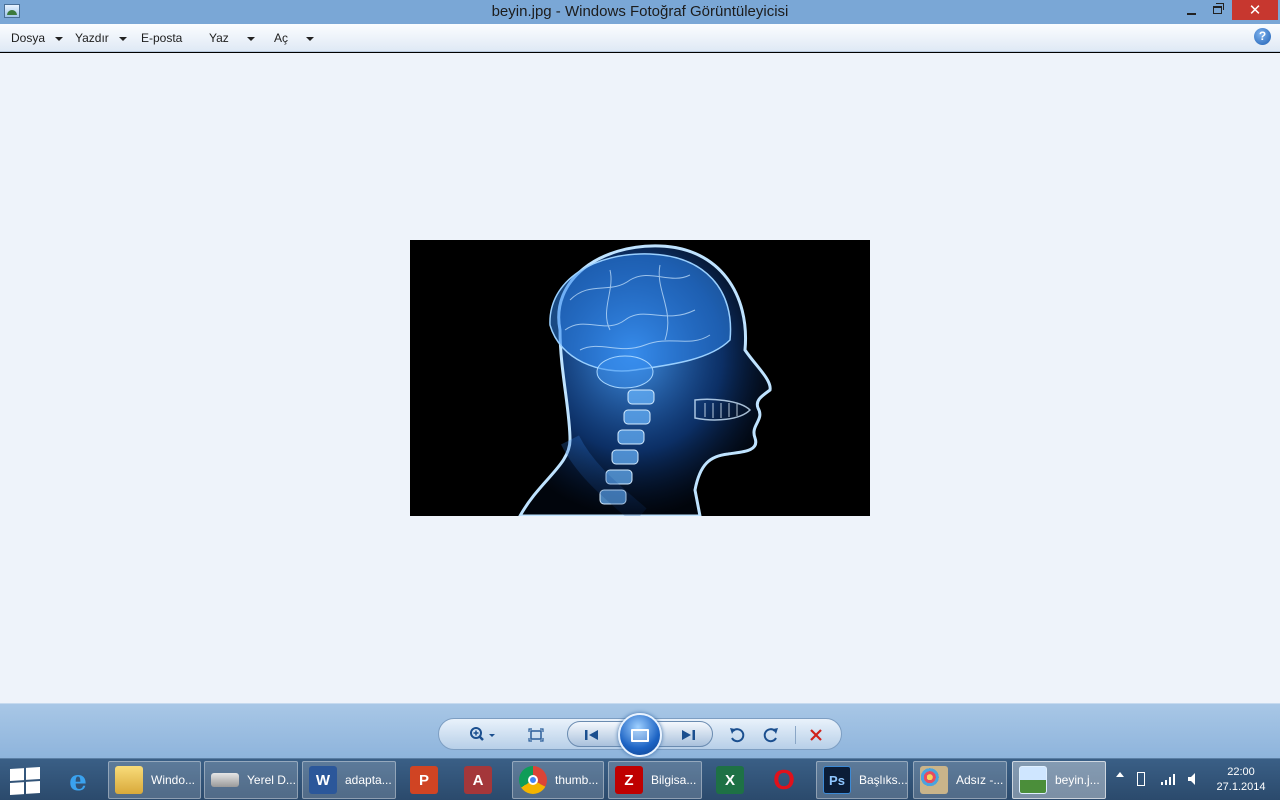 This screenshot has height=800, width=1280. I want to click on menu-label: Dosya, so click(28, 38).